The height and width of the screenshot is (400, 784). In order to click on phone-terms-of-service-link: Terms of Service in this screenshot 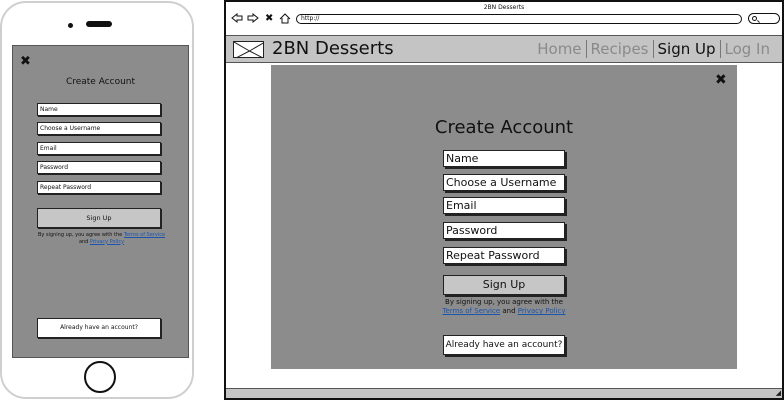, I will do `click(144, 235)`.